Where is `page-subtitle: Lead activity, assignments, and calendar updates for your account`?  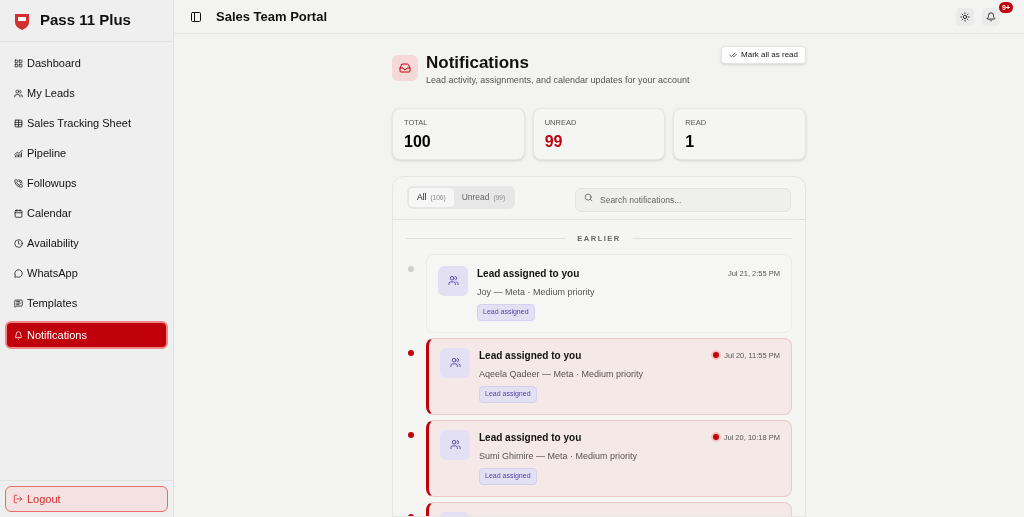 page-subtitle: Lead activity, assignments, and calendar updates for your account is located at coordinates (558, 80).